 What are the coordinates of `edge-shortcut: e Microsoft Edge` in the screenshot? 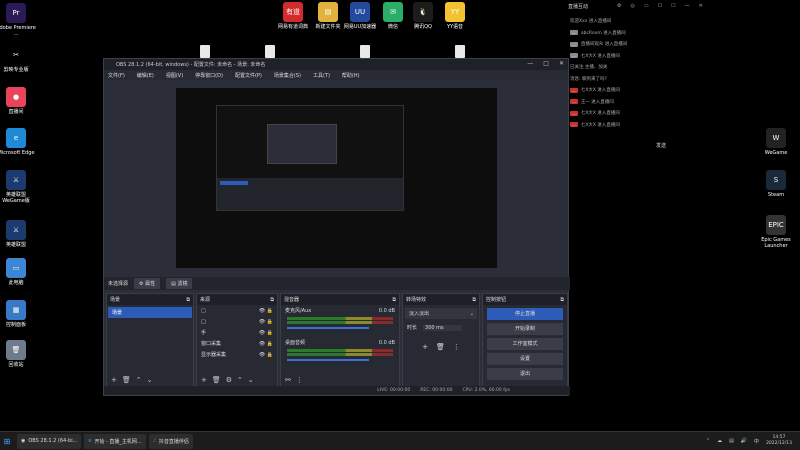 It's located at (19, 142).